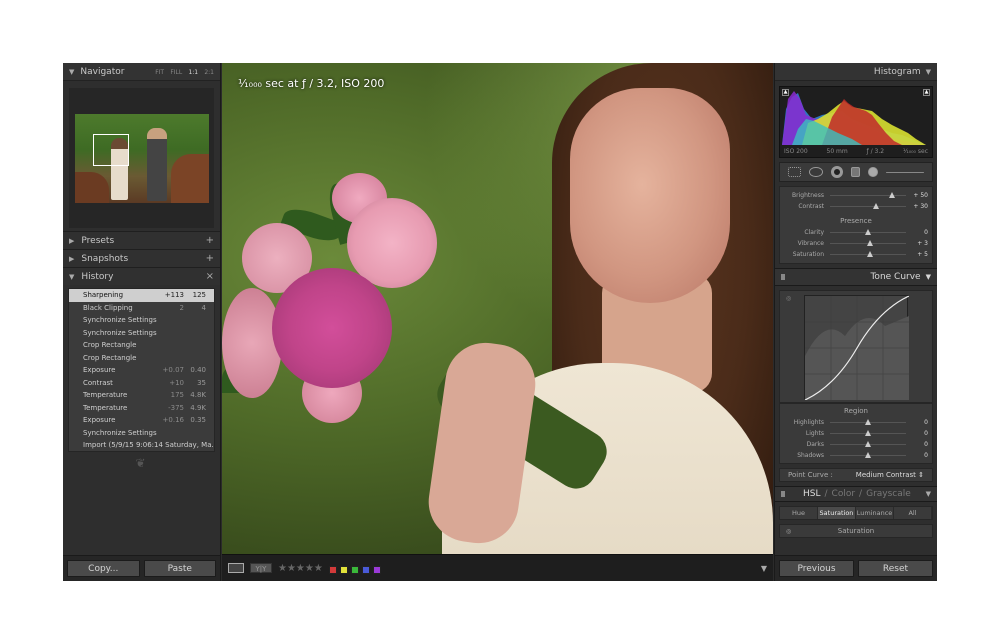 This screenshot has width=1000, height=644. I want to click on tab-hue: Hue, so click(799, 513).